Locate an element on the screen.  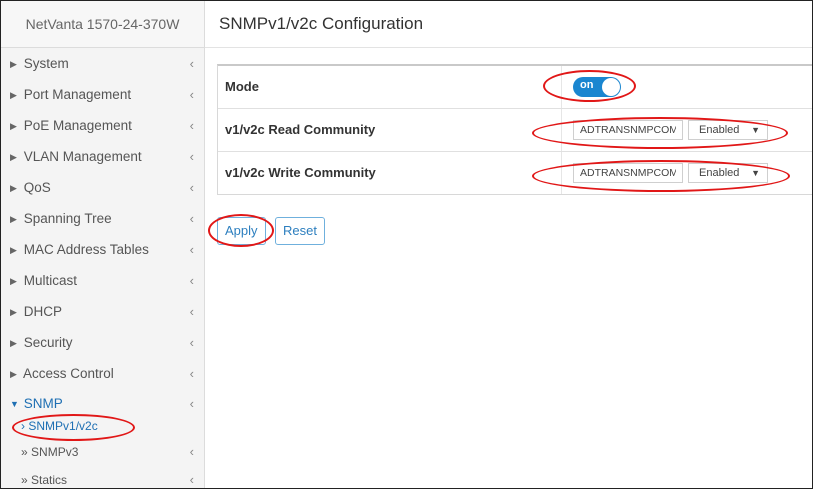
toggle-knob is located at coordinates (611, 87).